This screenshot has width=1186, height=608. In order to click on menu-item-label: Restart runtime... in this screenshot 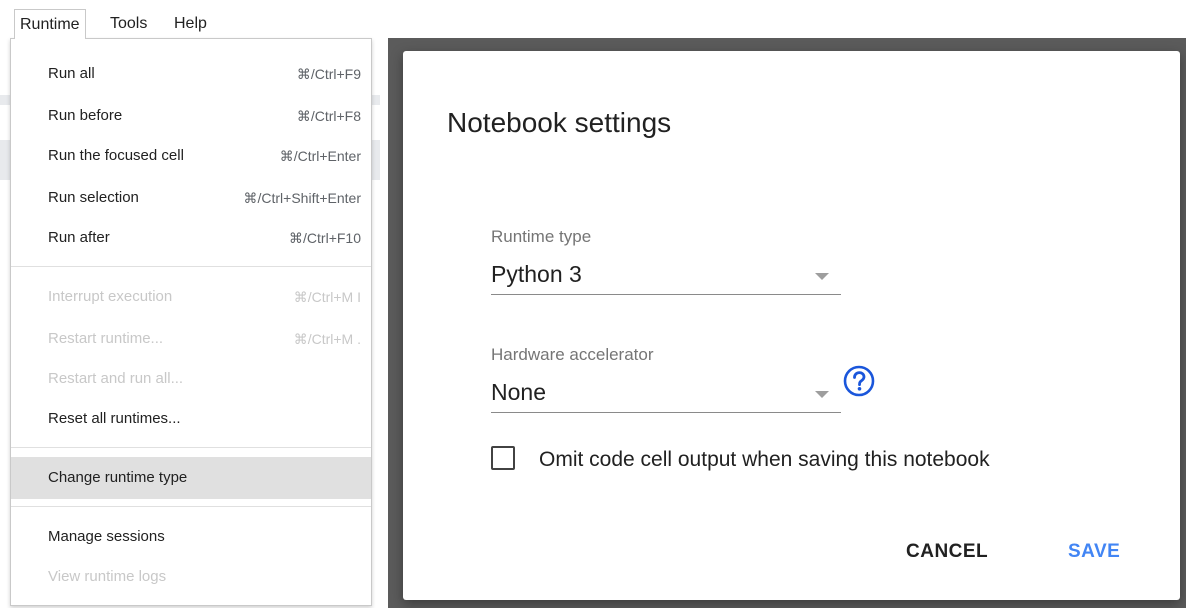, I will do `click(106, 338)`.